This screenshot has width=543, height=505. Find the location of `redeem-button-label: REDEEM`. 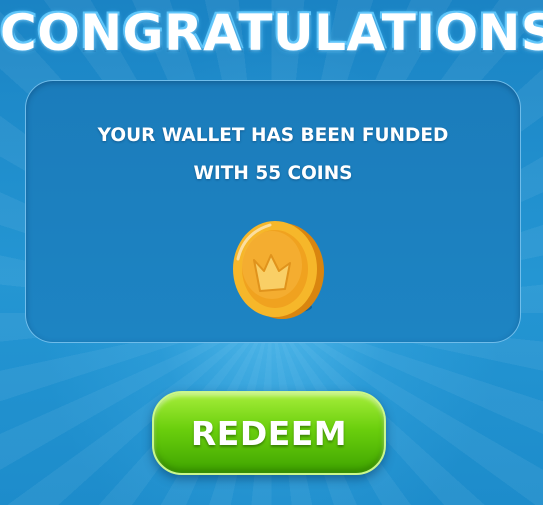

redeem-button-label: REDEEM is located at coordinates (269, 433).